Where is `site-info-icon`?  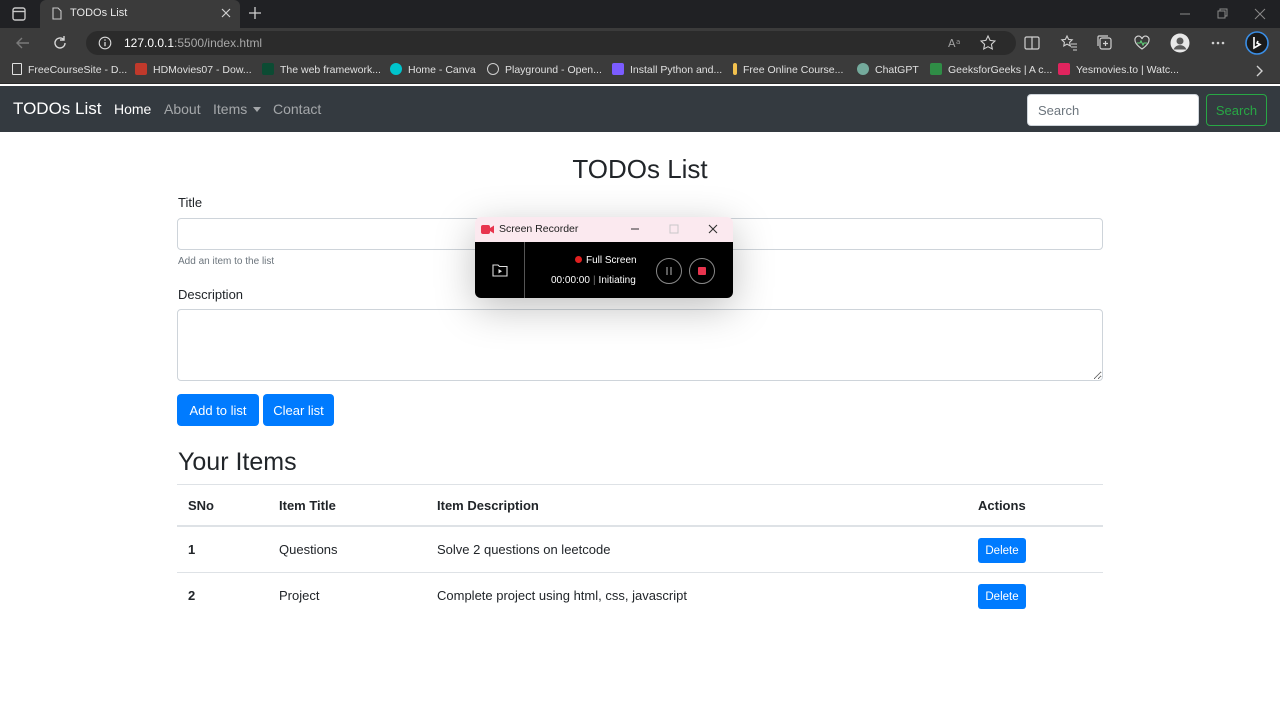 site-info-icon is located at coordinates (105, 43).